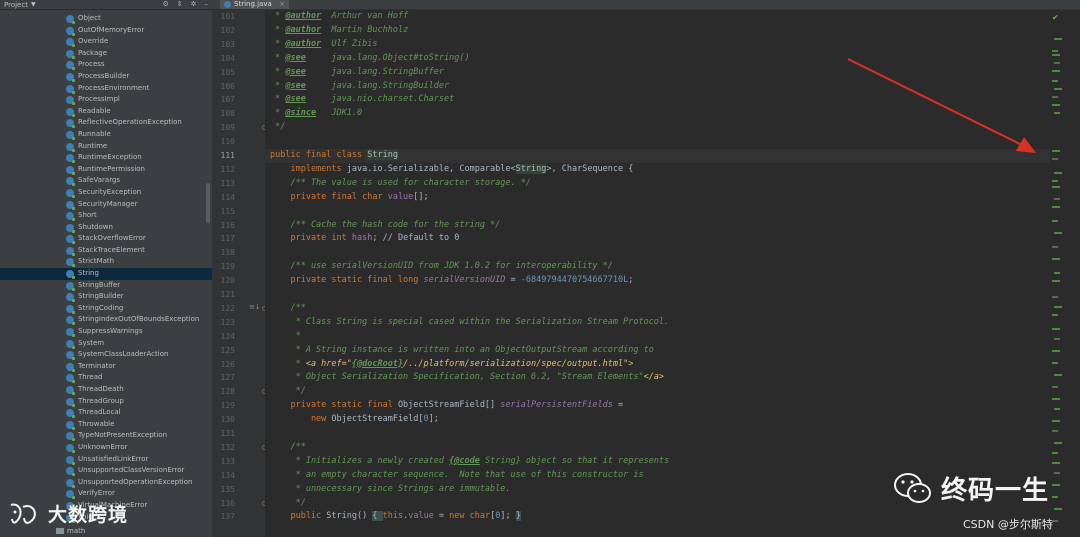 This screenshot has height=537, width=1080. What do you see at coordinates (106, 262) in the screenshot?
I see `tree-item: StrictMath` at bounding box center [106, 262].